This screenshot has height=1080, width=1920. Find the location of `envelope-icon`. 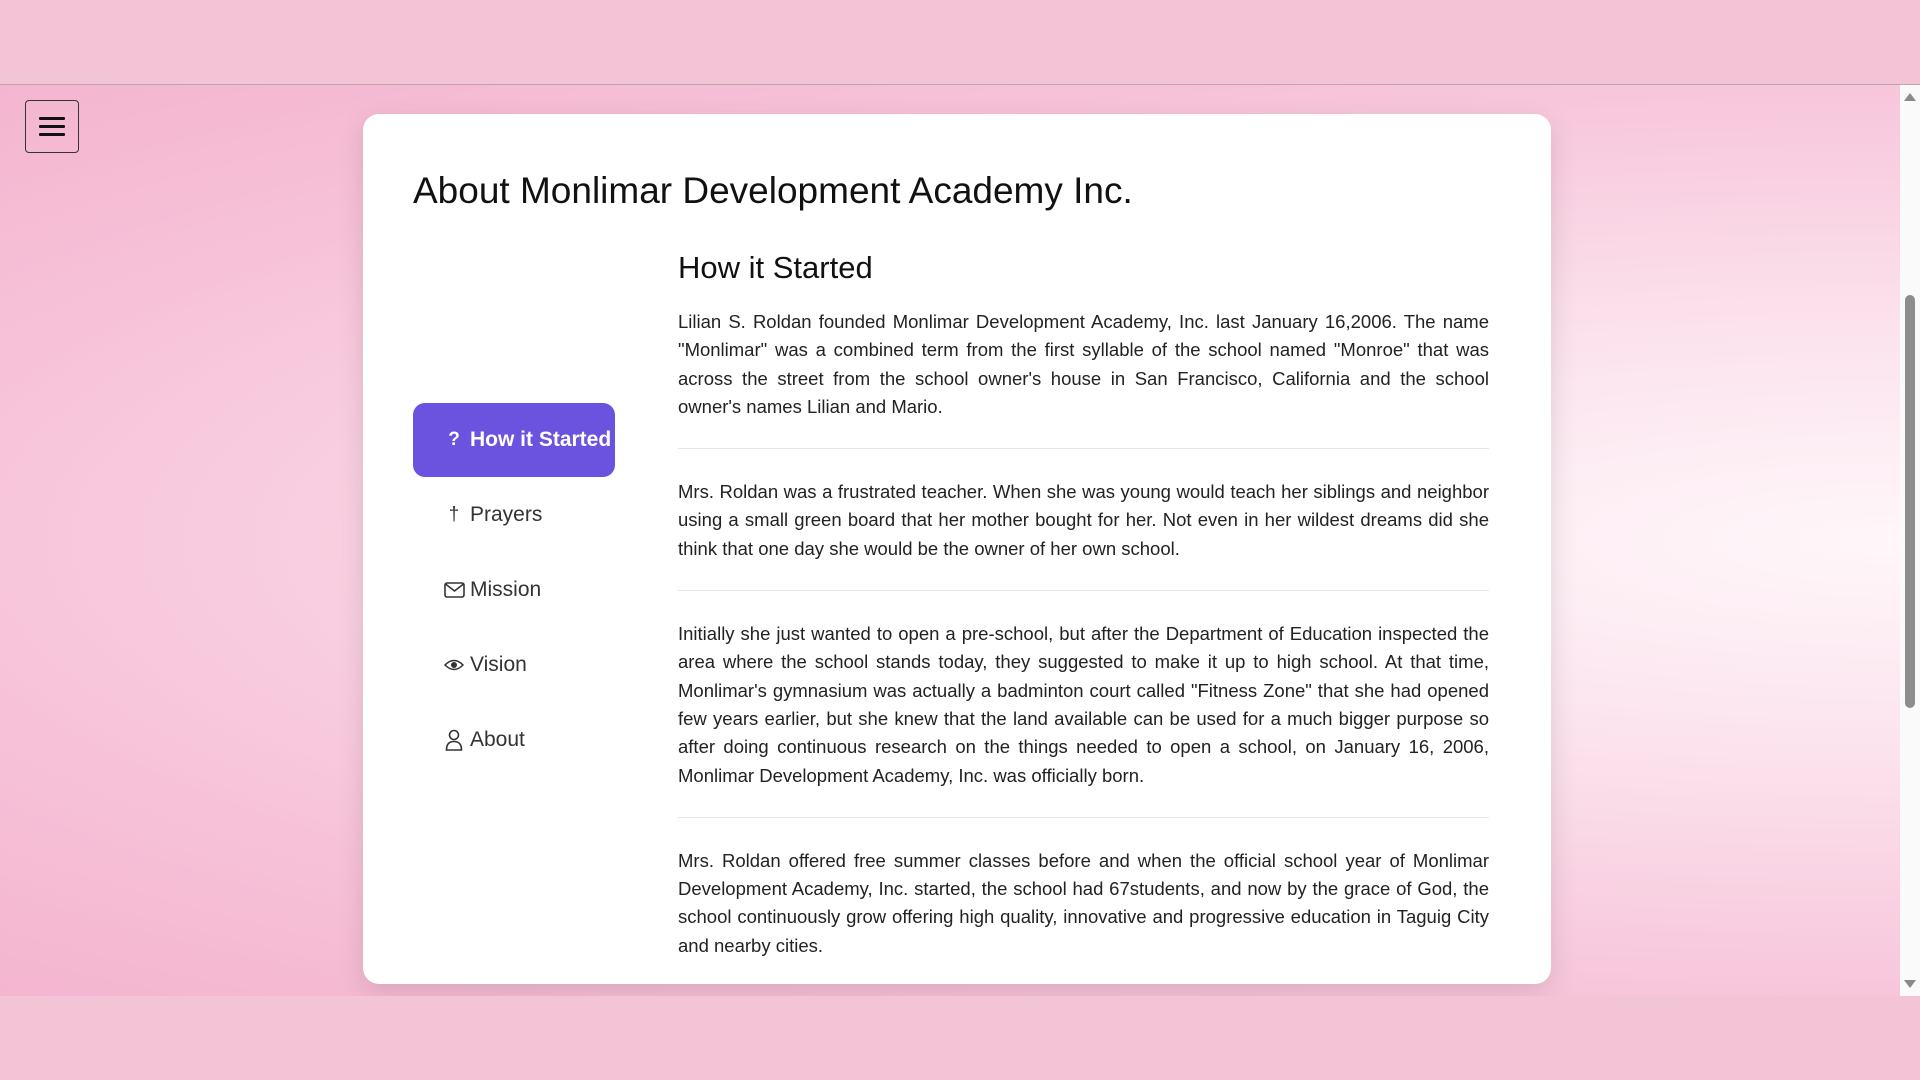

envelope-icon is located at coordinates (454, 590).